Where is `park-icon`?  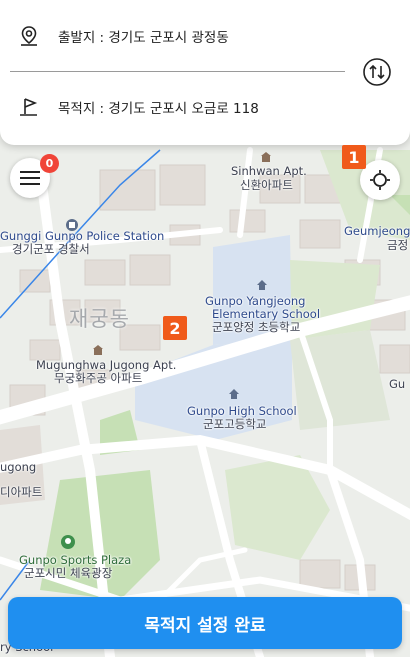 park-icon is located at coordinates (68, 542).